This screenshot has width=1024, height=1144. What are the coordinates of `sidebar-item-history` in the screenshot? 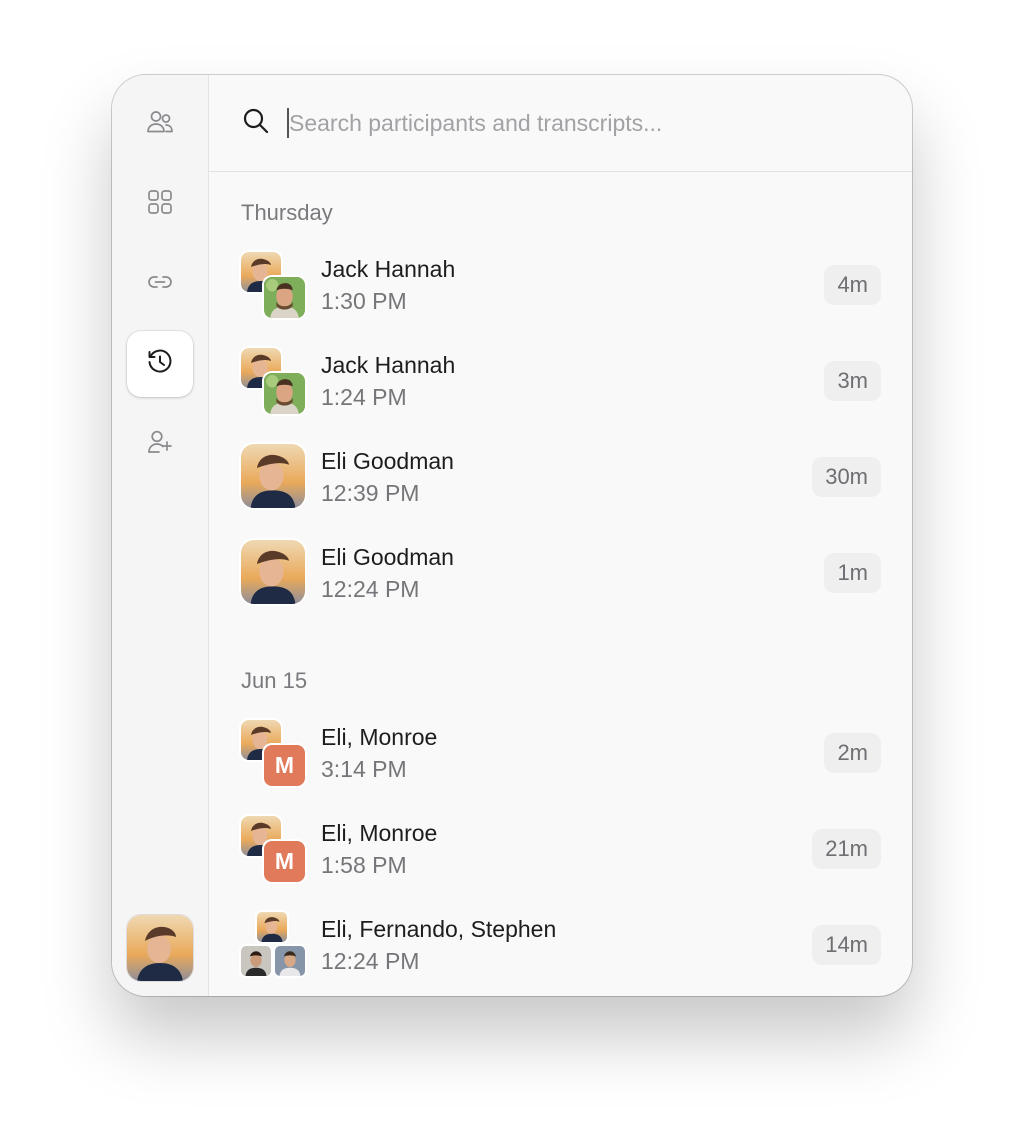 It's located at (160, 364).